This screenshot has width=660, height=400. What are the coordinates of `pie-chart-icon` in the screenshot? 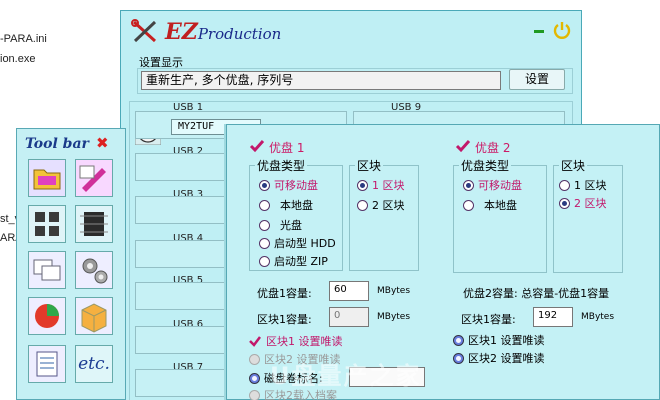 It's located at (47, 316).